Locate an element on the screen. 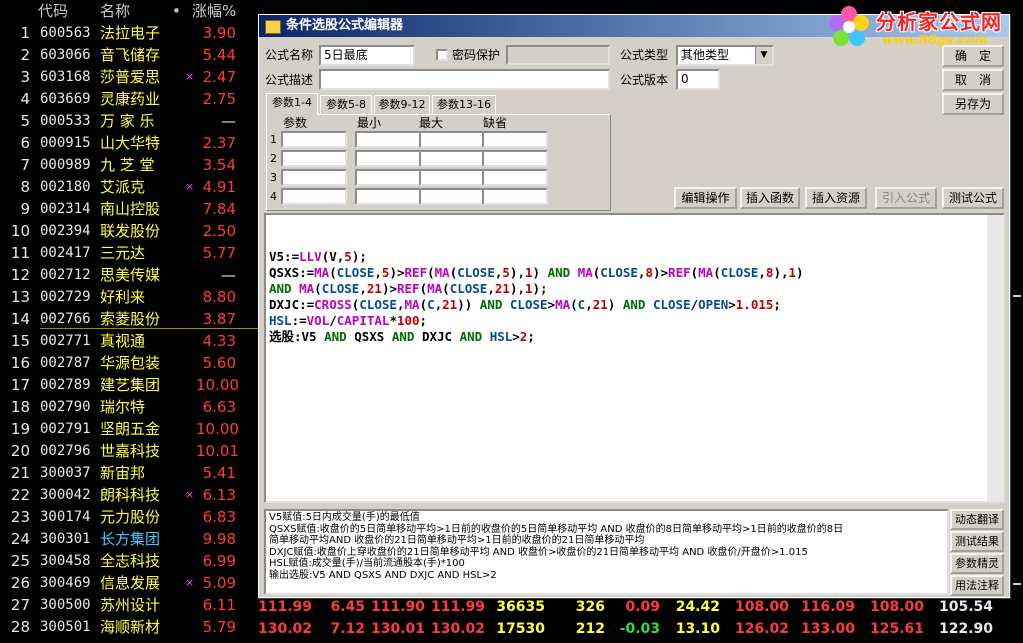  change-pct: 3.87 is located at coordinates (219, 319).